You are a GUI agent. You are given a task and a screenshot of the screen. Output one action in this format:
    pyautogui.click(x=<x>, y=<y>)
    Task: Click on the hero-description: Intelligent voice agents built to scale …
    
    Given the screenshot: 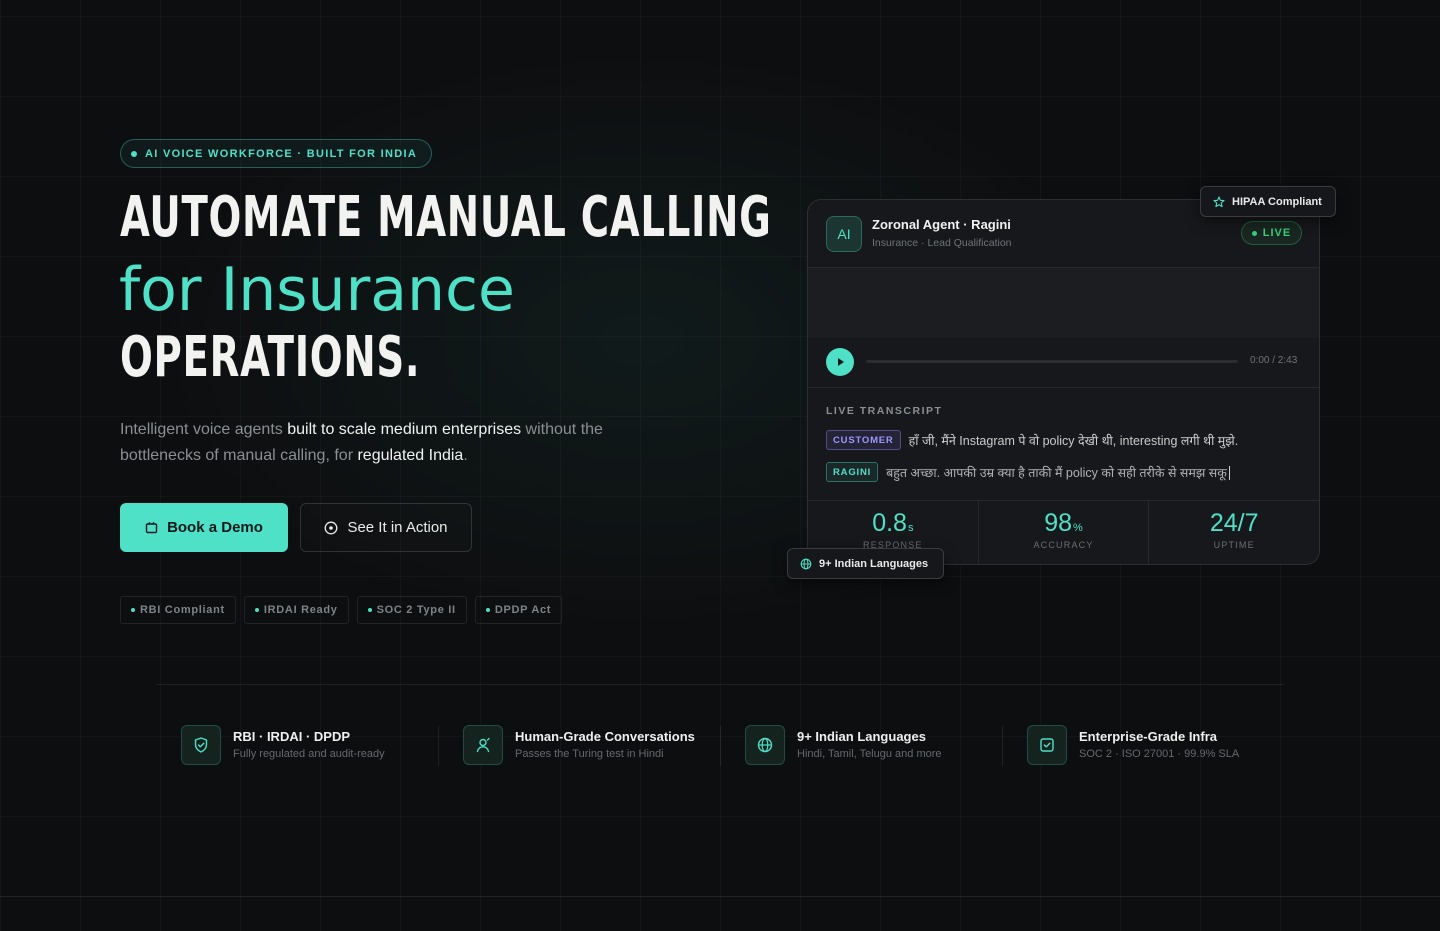 What is the action you would take?
    pyautogui.click(x=370, y=443)
    